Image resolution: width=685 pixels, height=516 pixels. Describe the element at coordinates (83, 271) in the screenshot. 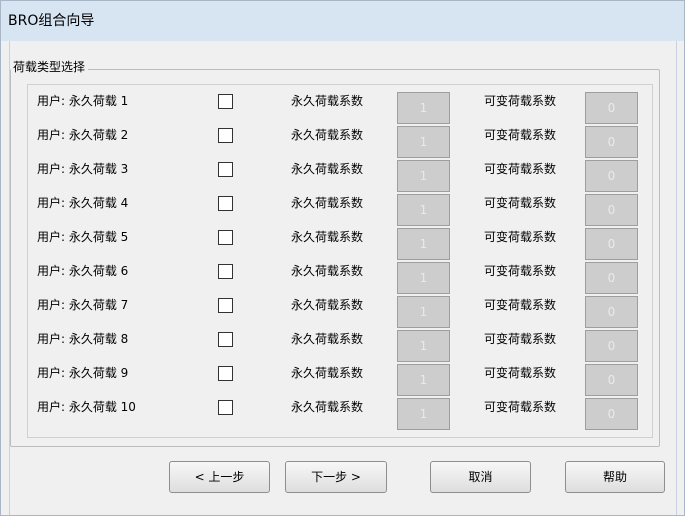

I see `load-name-label: 用户: 永久荷载 6` at that location.